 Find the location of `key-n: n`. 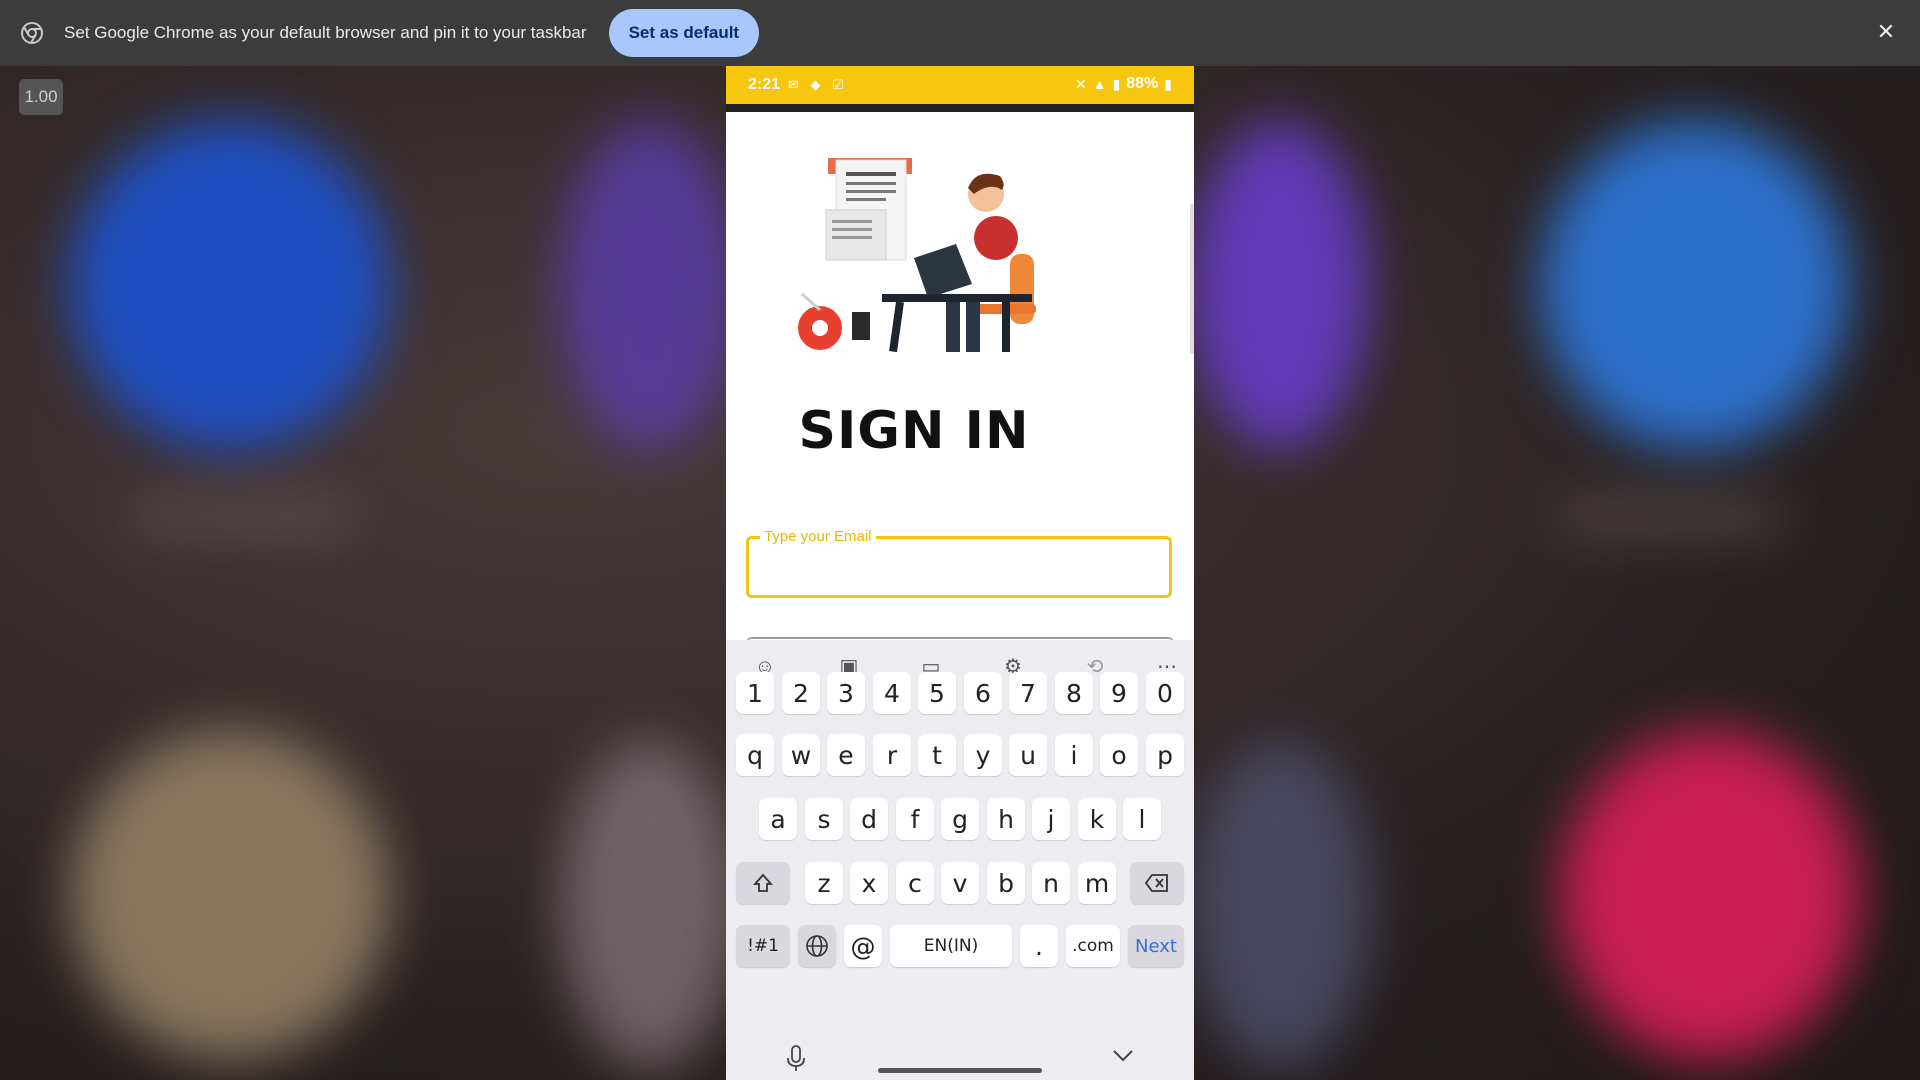

key-n: n is located at coordinates (1051, 883).